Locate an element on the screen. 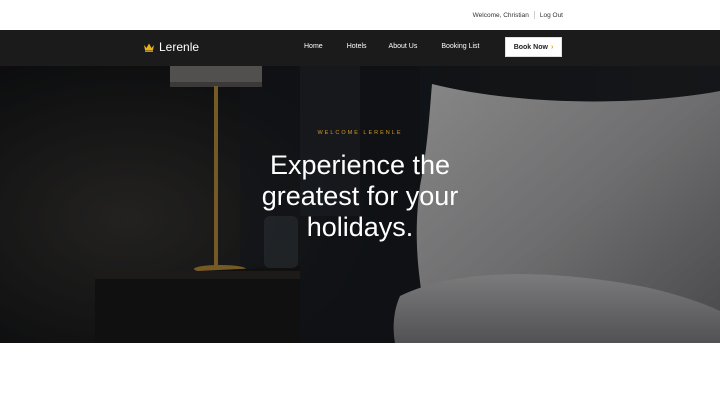 Image resolution: width=720 pixels, height=400 pixels. nav-item-about-us: About Us is located at coordinates (403, 46).